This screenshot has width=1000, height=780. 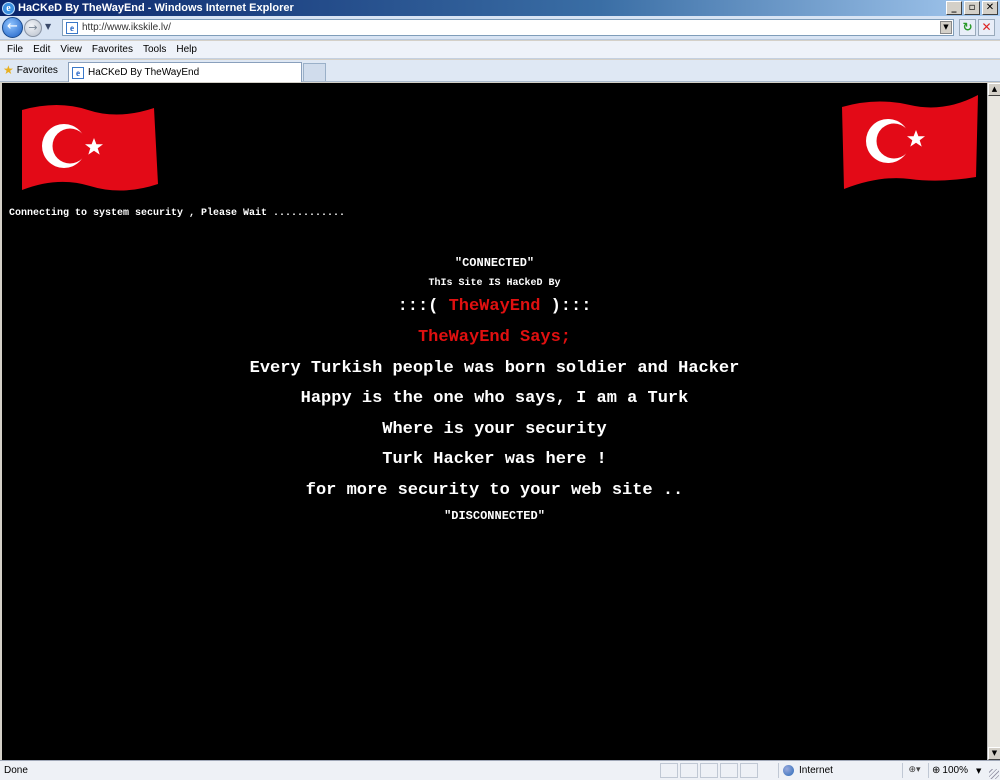 What do you see at coordinates (72, 27) in the screenshot?
I see `page-icon: e` at bounding box center [72, 27].